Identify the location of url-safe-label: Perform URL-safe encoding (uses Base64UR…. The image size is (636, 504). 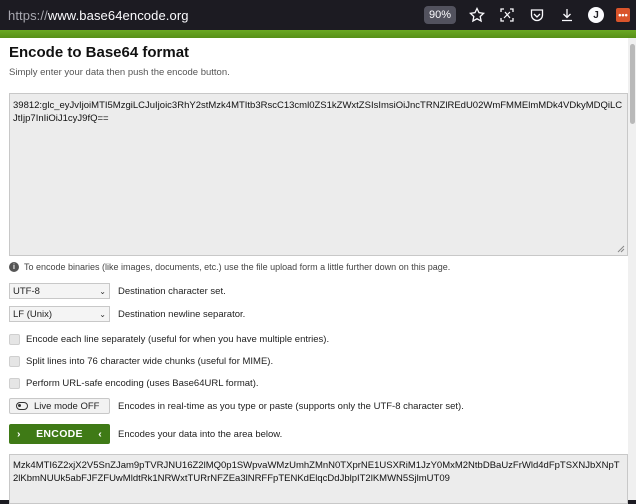
(142, 383).